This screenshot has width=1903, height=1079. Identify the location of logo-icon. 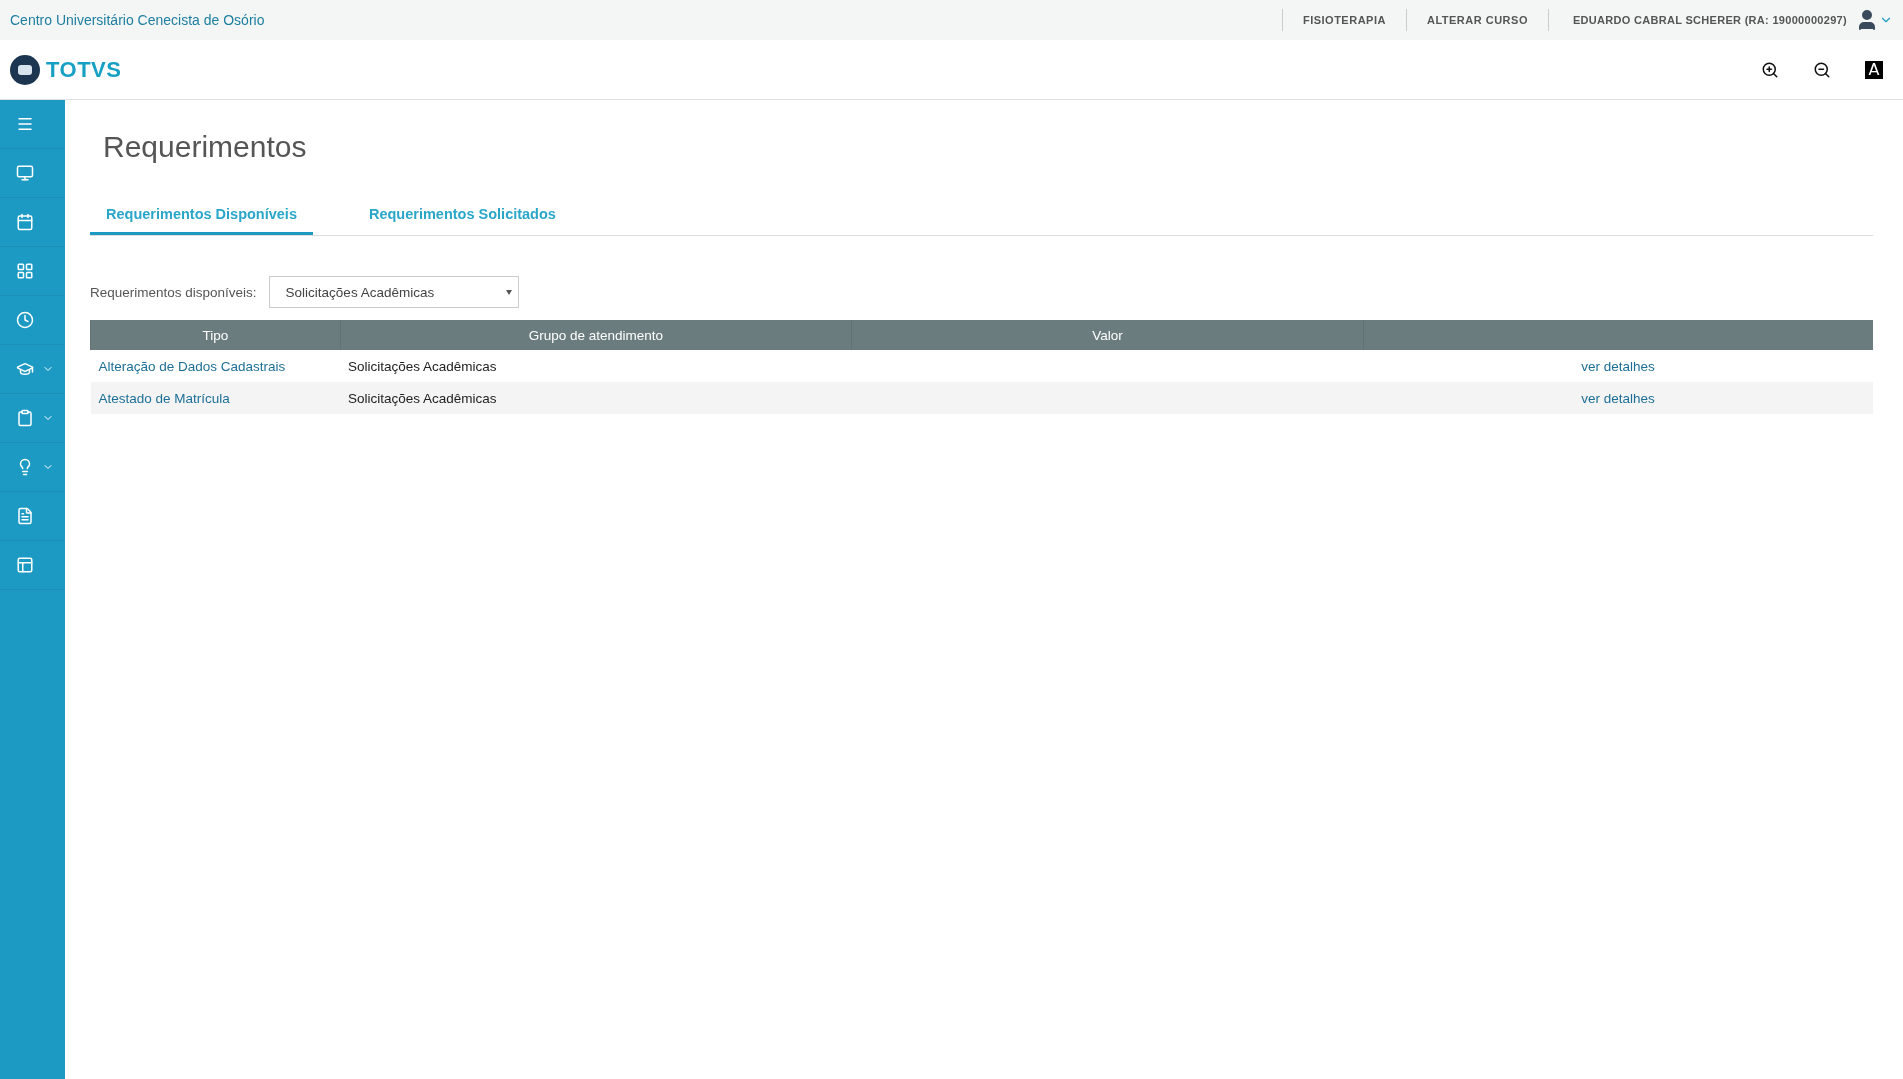
(25, 69).